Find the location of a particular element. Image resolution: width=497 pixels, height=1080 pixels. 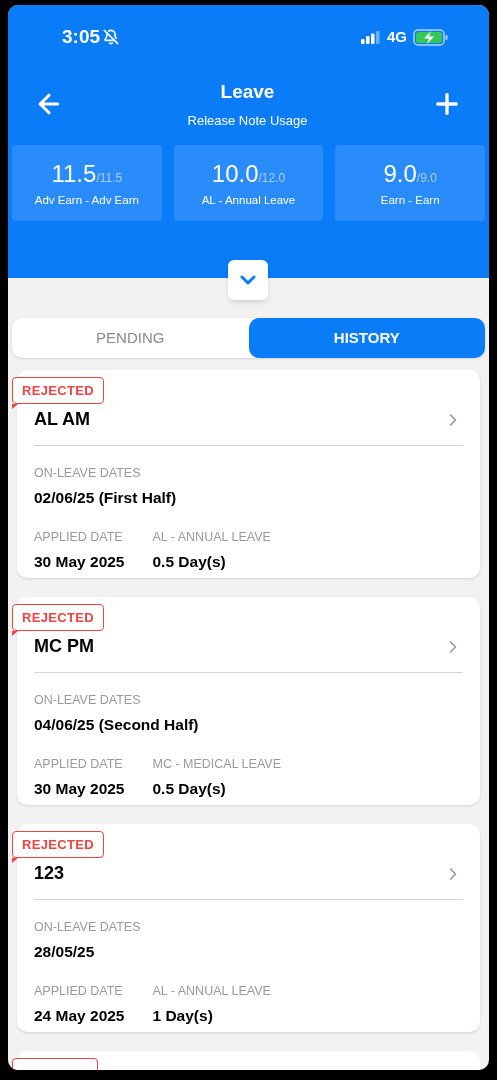

muted-bell-icon is located at coordinates (111, 37).